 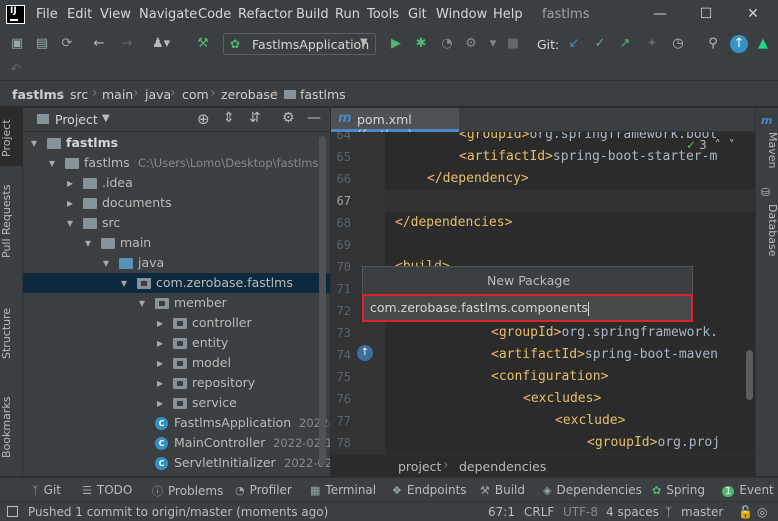 What do you see at coordinates (502, 490) in the screenshot?
I see `tool-build: ⚒ Build` at bounding box center [502, 490].